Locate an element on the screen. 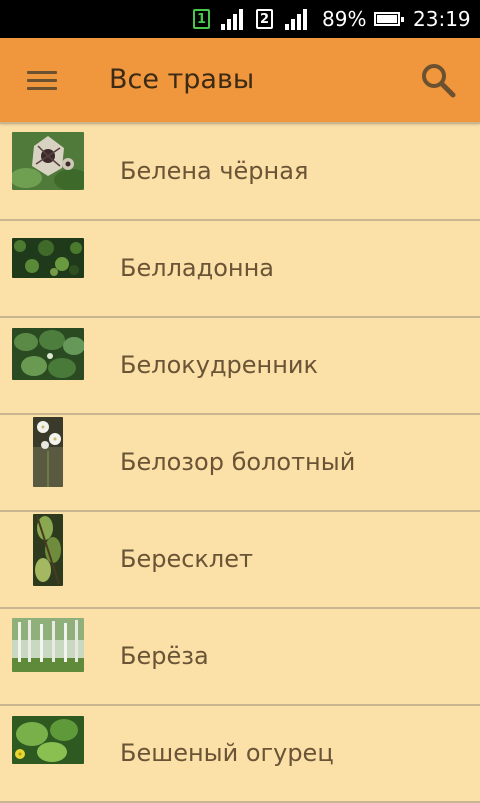 The width and height of the screenshot is (480, 803). sim2-icon: 2 is located at coordinates (264, 19).